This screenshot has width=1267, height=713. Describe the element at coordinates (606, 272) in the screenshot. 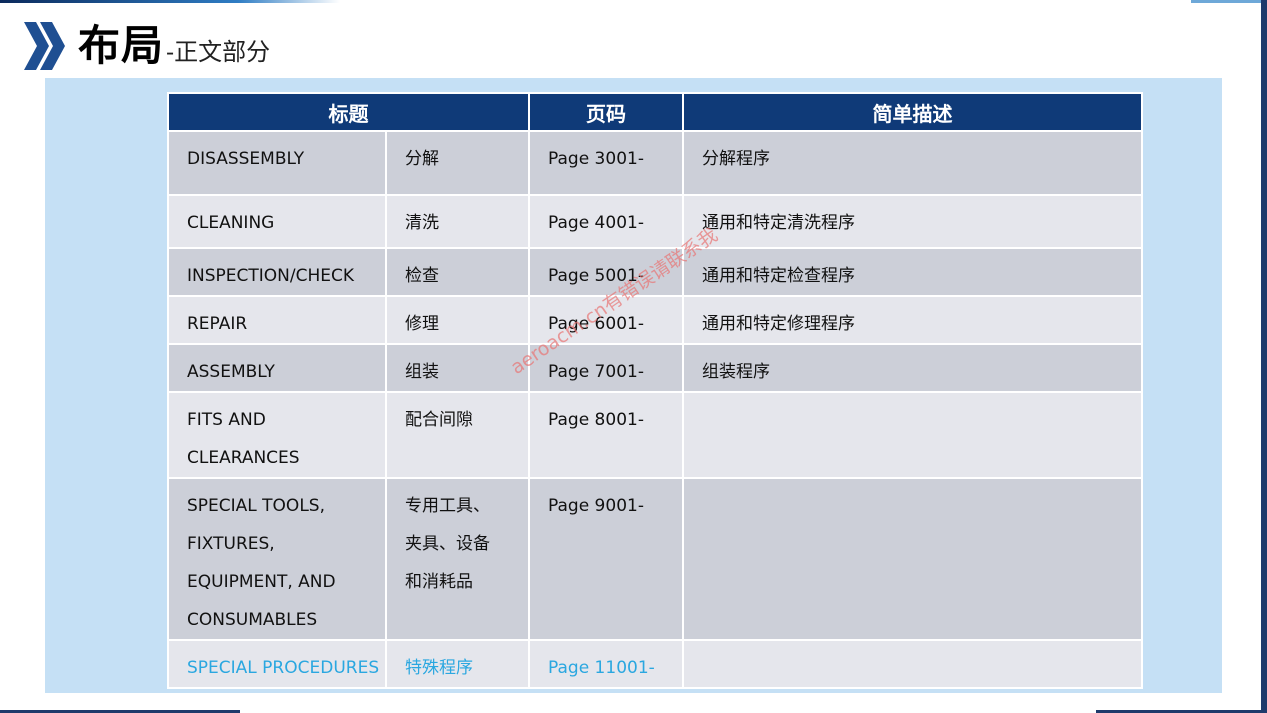

I see `row-page: Page 5001-` at that location.